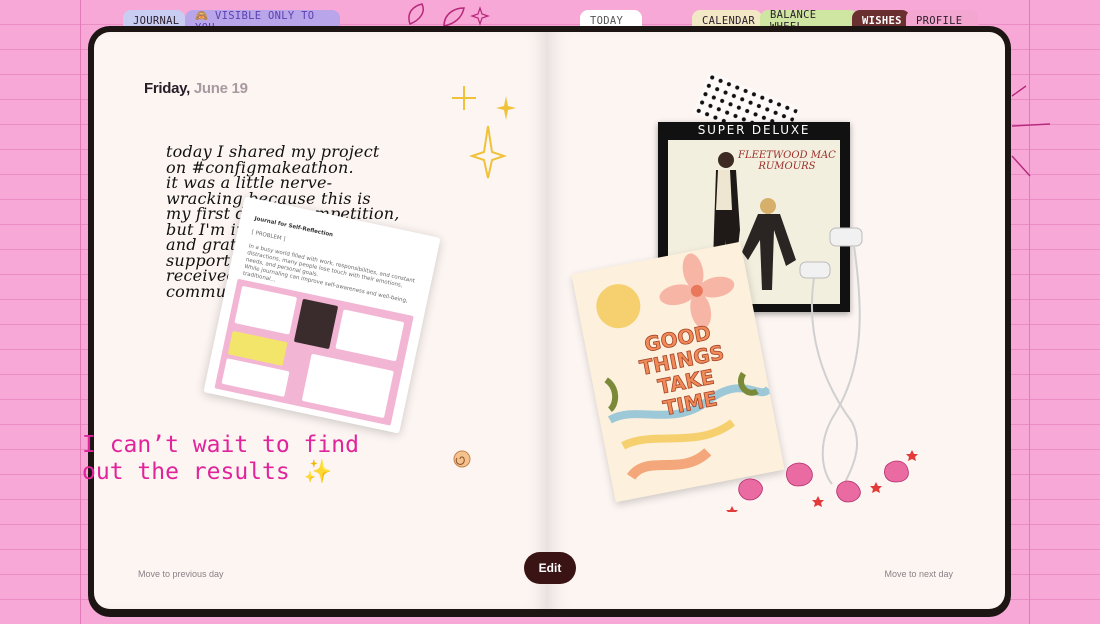 Image resolution: width=1100 pixels, height=624 pixels. I want to click on album-band-name: FLEETWOOD MAC, so click(787, 155).